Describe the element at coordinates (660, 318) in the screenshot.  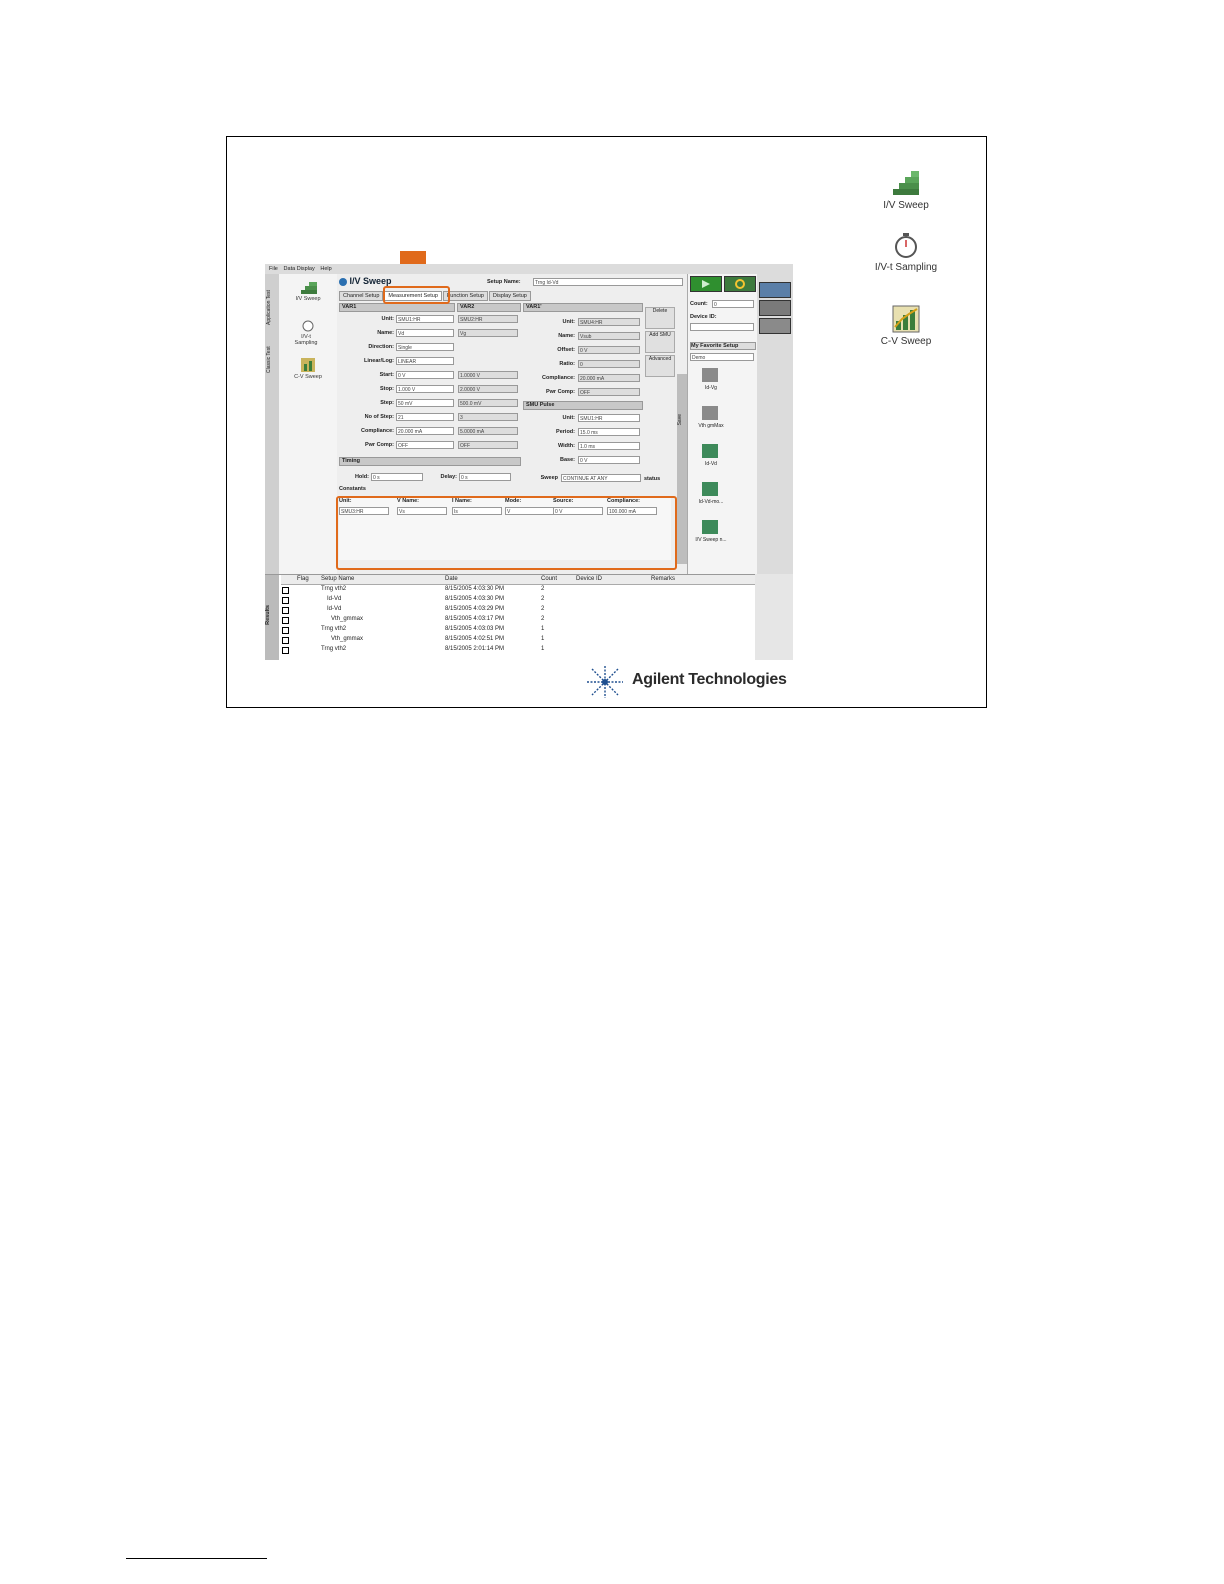
I see `delete-button: Delete` at that location.